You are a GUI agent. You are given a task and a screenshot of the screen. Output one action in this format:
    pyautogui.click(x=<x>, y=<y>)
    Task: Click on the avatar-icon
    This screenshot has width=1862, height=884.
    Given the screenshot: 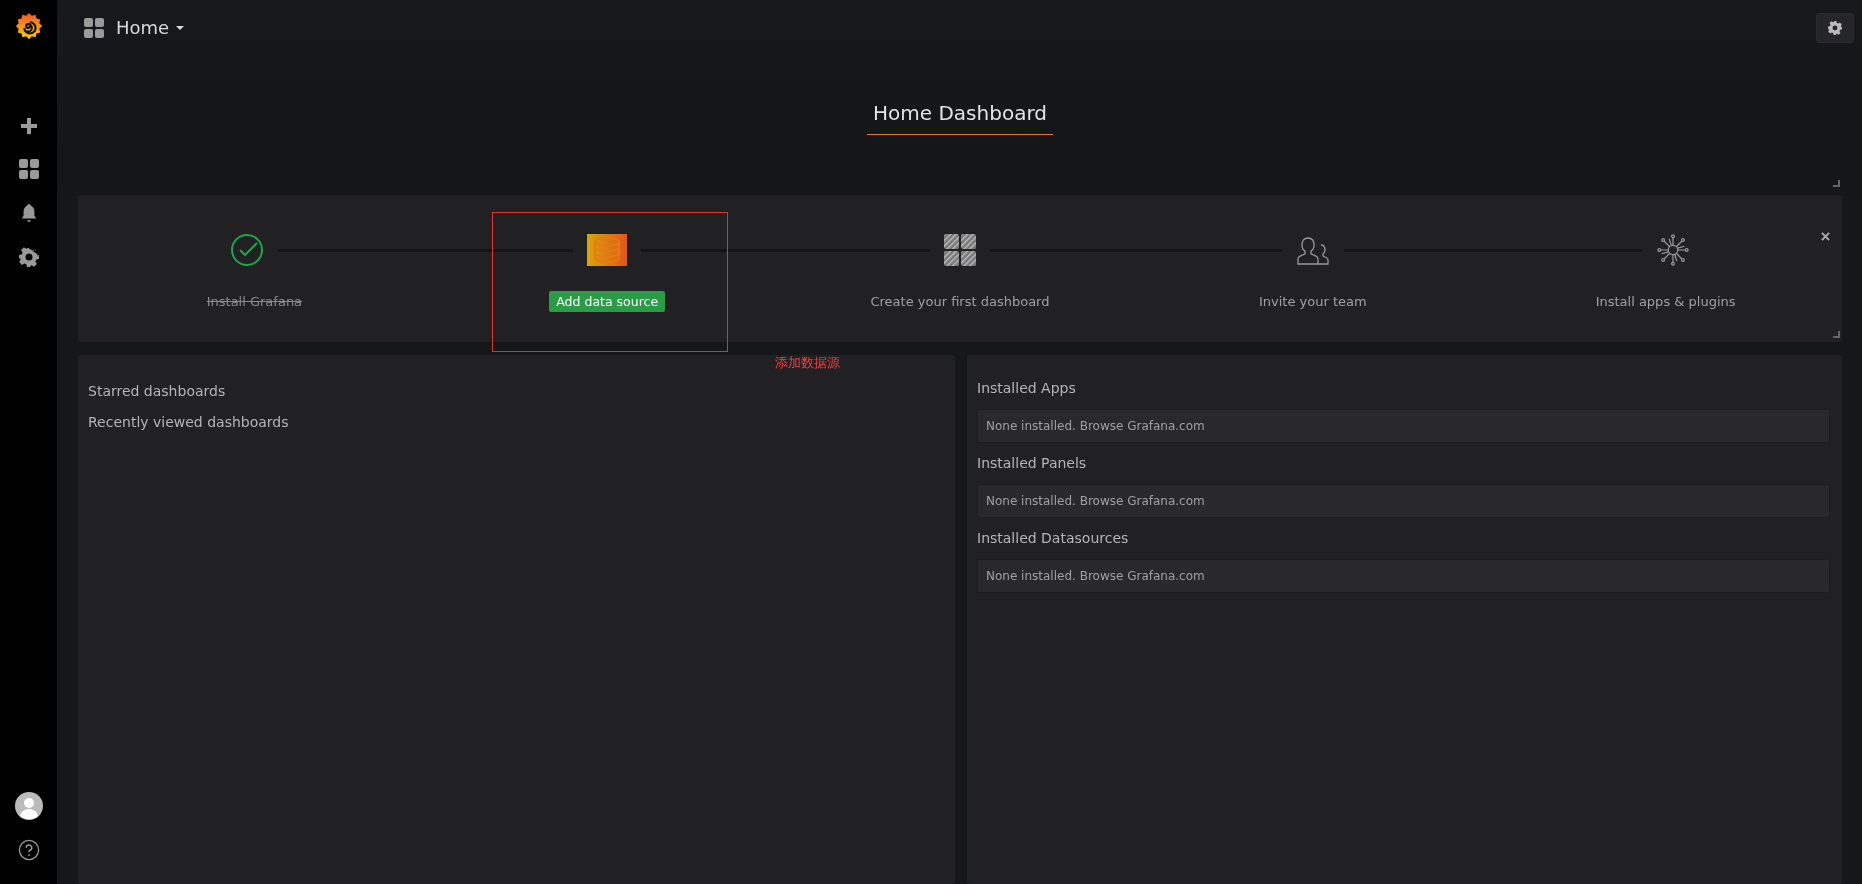 What is the action you would take?
    pyautogui.click(x=28, y=806)
    